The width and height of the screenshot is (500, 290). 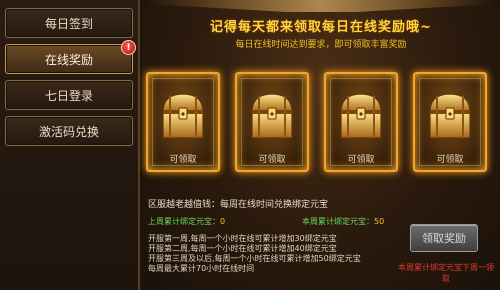 What do you see at coordinates (321, 45) in the screenshot?
I see `subline: 每日在线时间达到要求，即可领取丰富奖励` at bounding box center [321, 45].